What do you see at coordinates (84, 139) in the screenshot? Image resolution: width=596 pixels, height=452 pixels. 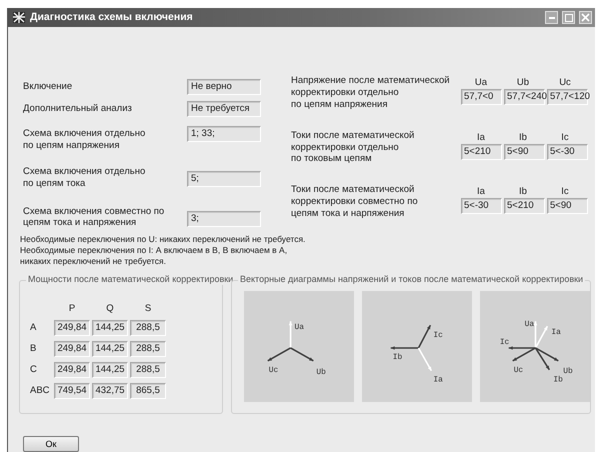 I see `field-label: Схема включения отдельно по цепям напряжения` at bounding box center [84, 139].